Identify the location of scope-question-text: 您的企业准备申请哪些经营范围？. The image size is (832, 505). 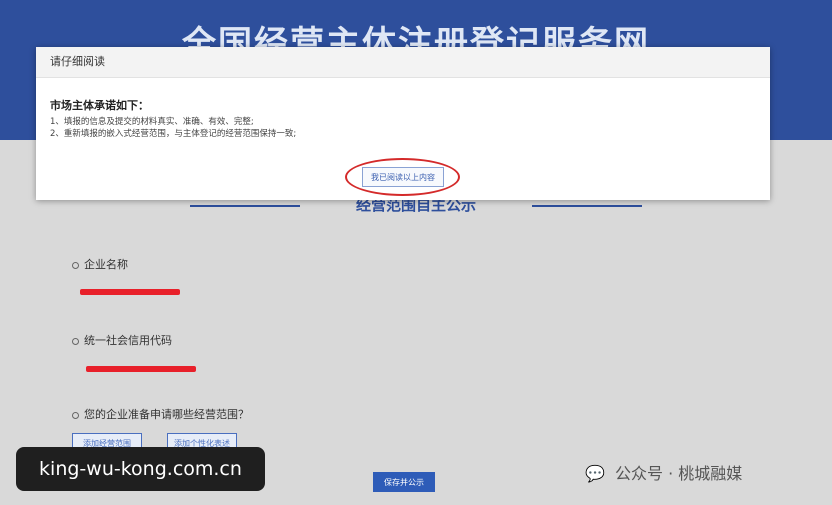
(166, 414).